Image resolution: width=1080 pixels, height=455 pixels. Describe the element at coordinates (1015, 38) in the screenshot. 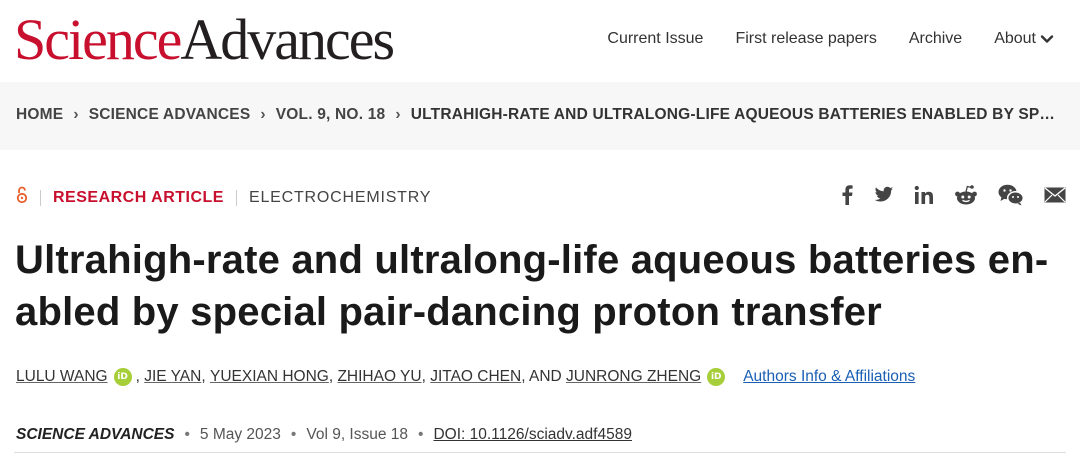

I see `nav-about-label: About` at that location.